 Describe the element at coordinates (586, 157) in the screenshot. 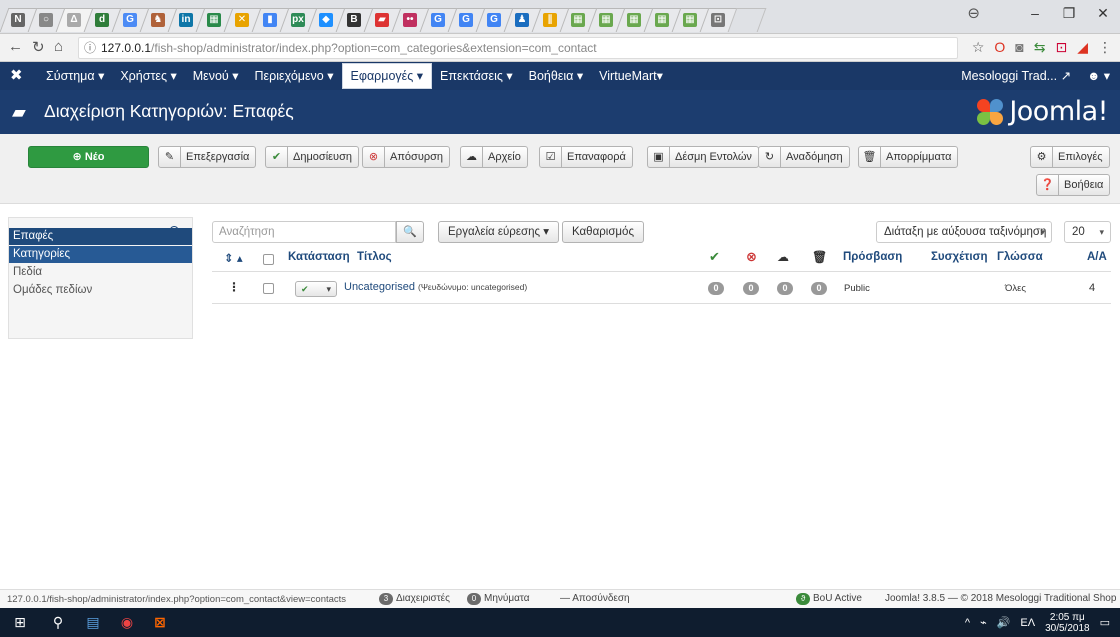

I see `checkin-button: ☑ Επαναφορά` at that location.